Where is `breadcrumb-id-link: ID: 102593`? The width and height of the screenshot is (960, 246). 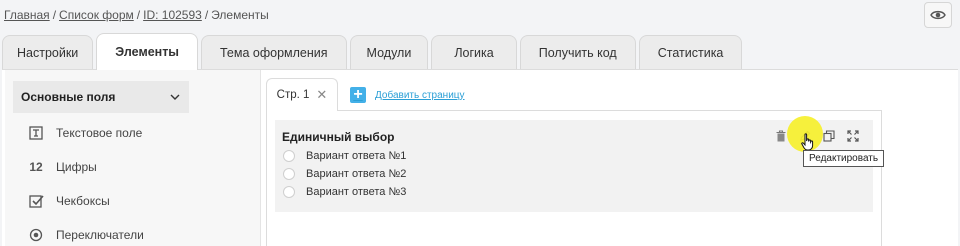
breadcrumb-id-link: ID: 102593 is located at coordinates (172, 15).